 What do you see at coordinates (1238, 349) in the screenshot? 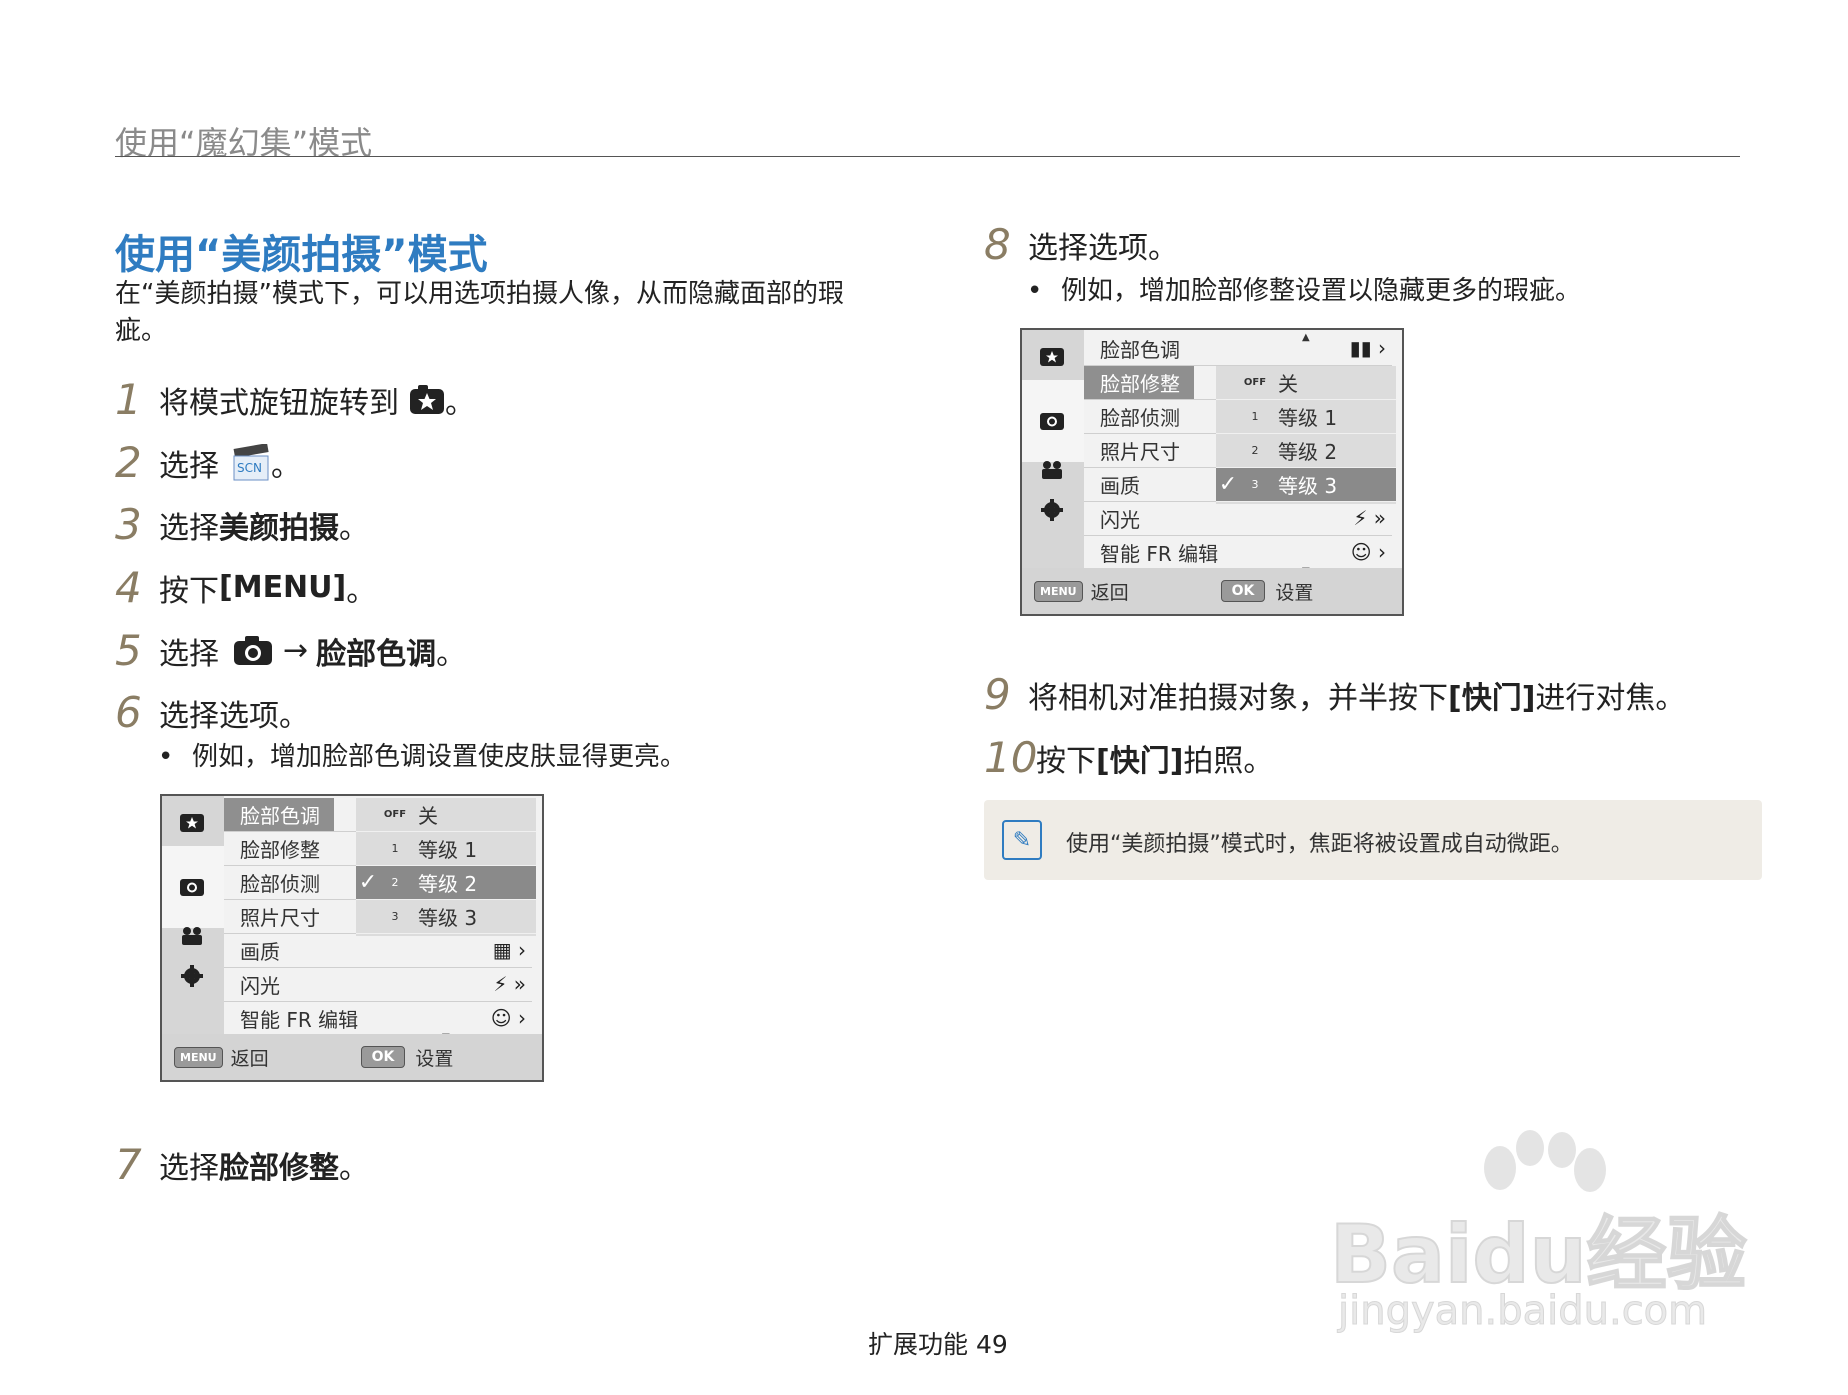
I see `menu-item: 脸部色调 ▮▮ ›` at bounding box center [1238, 349].